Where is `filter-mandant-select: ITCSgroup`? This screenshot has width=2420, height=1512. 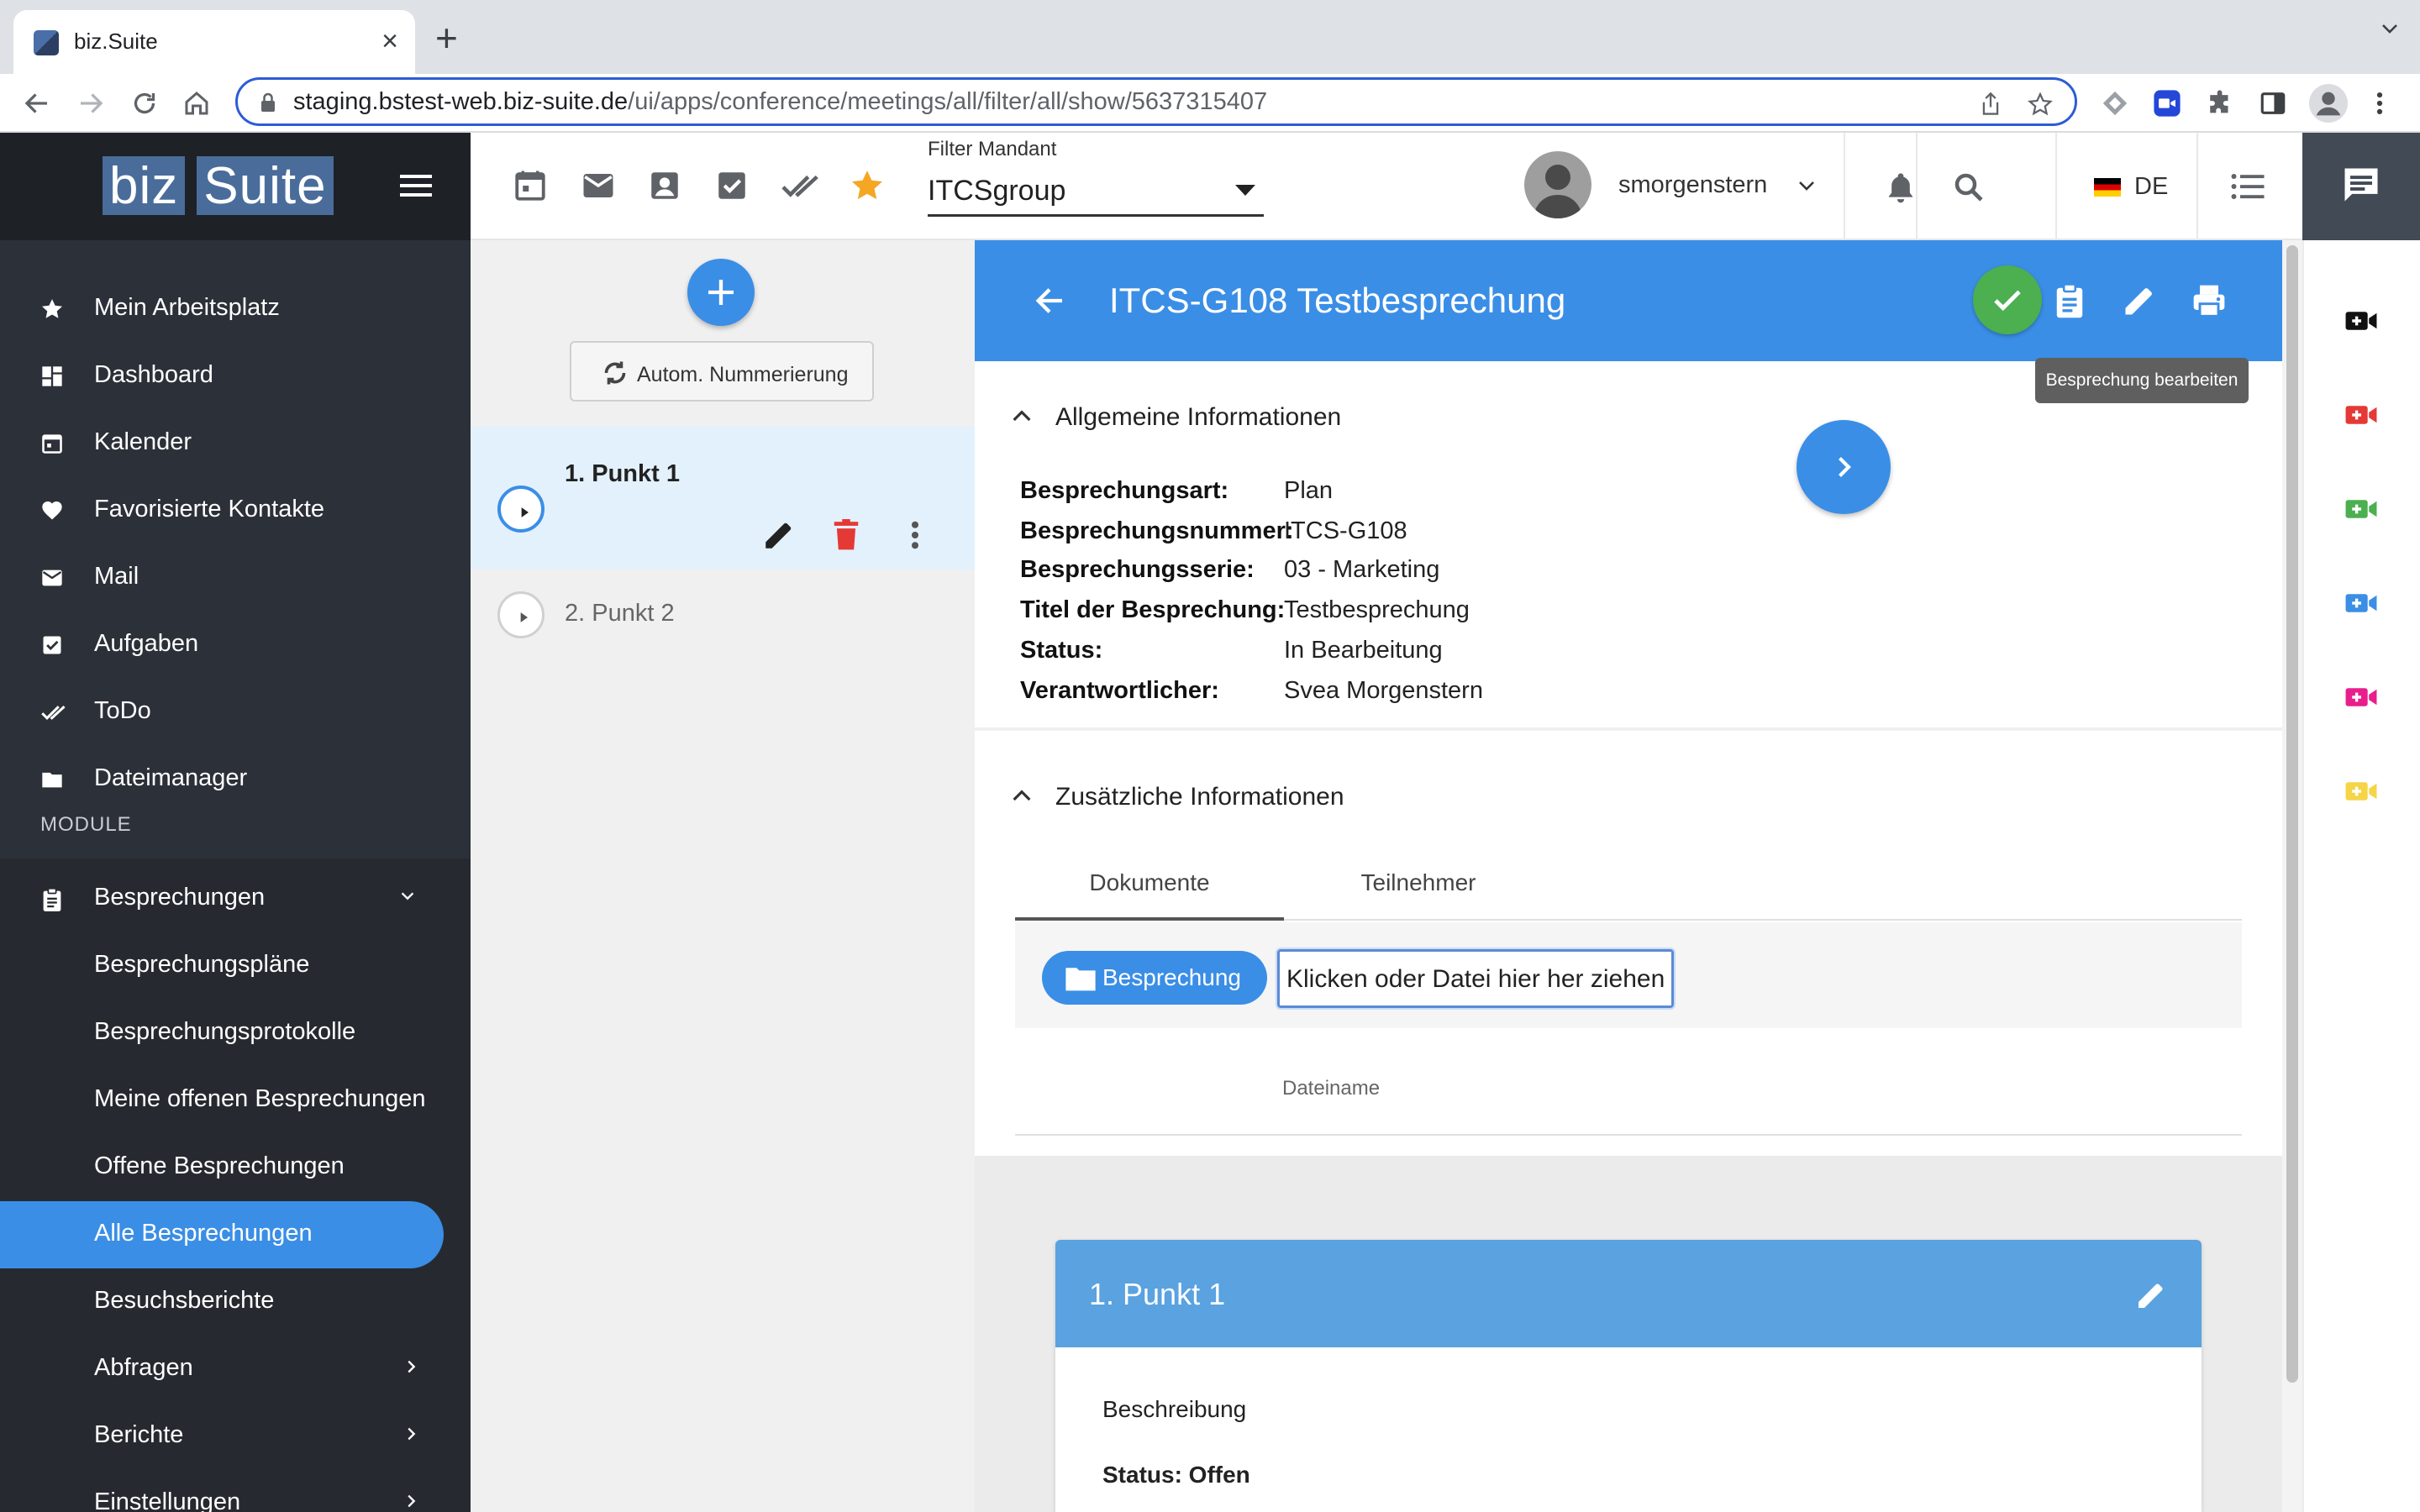
filter-mandant-select: ITCSgroup is located at coordinates (1096, 193).